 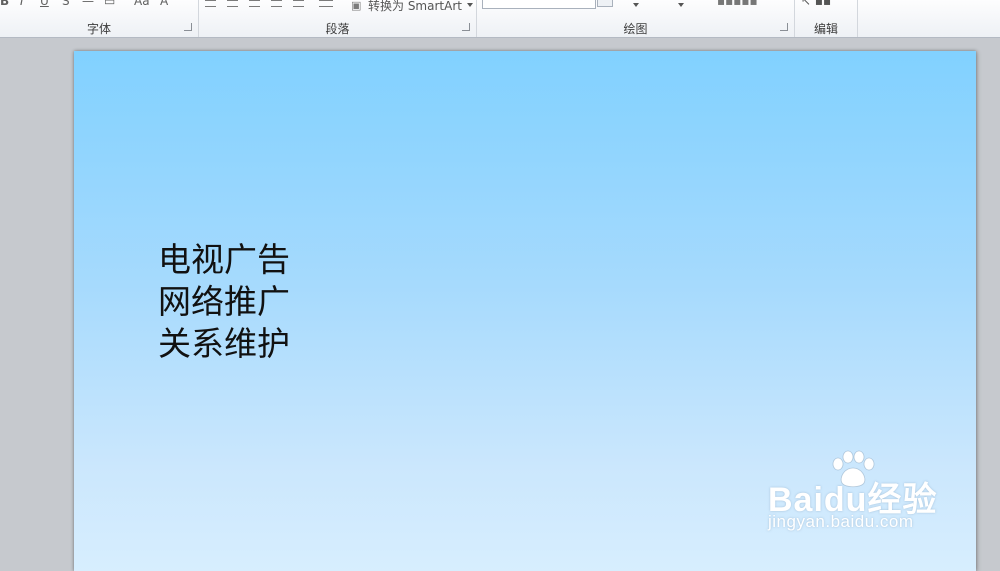 What do you see at coordinates (841, 521) in the screenshot?
I see `baidu-url-text: jingyan.baidu.com` at bounding box center [841, 521].